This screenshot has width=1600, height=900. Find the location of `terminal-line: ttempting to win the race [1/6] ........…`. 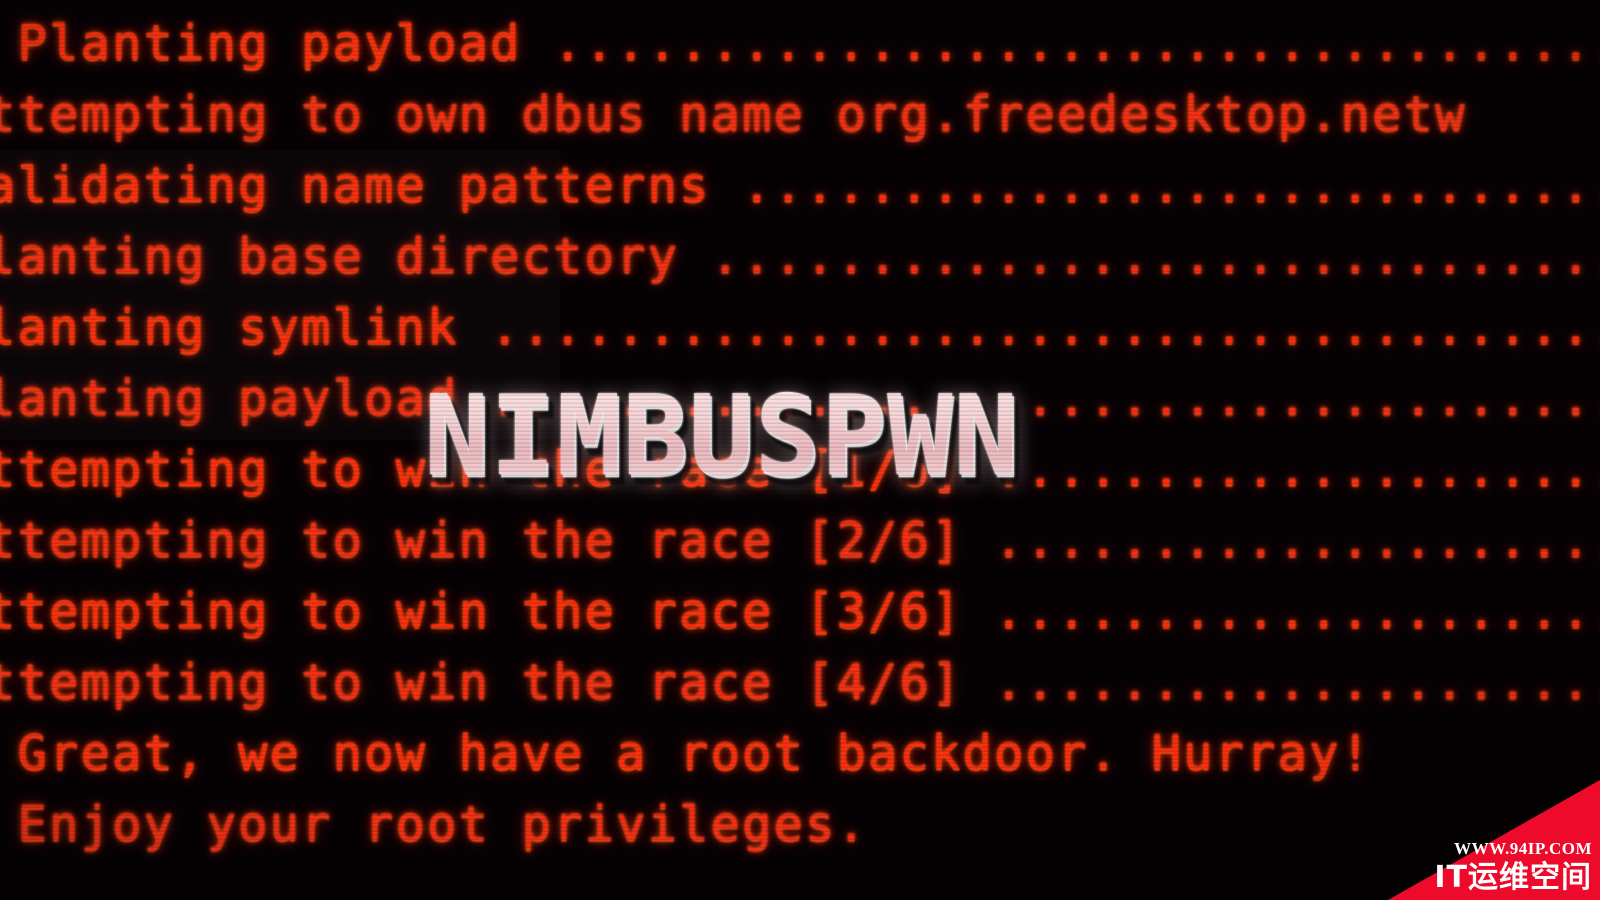

terminal-line: ttempting to win the race [1/6] ........… is located at coordinates (800, 469).